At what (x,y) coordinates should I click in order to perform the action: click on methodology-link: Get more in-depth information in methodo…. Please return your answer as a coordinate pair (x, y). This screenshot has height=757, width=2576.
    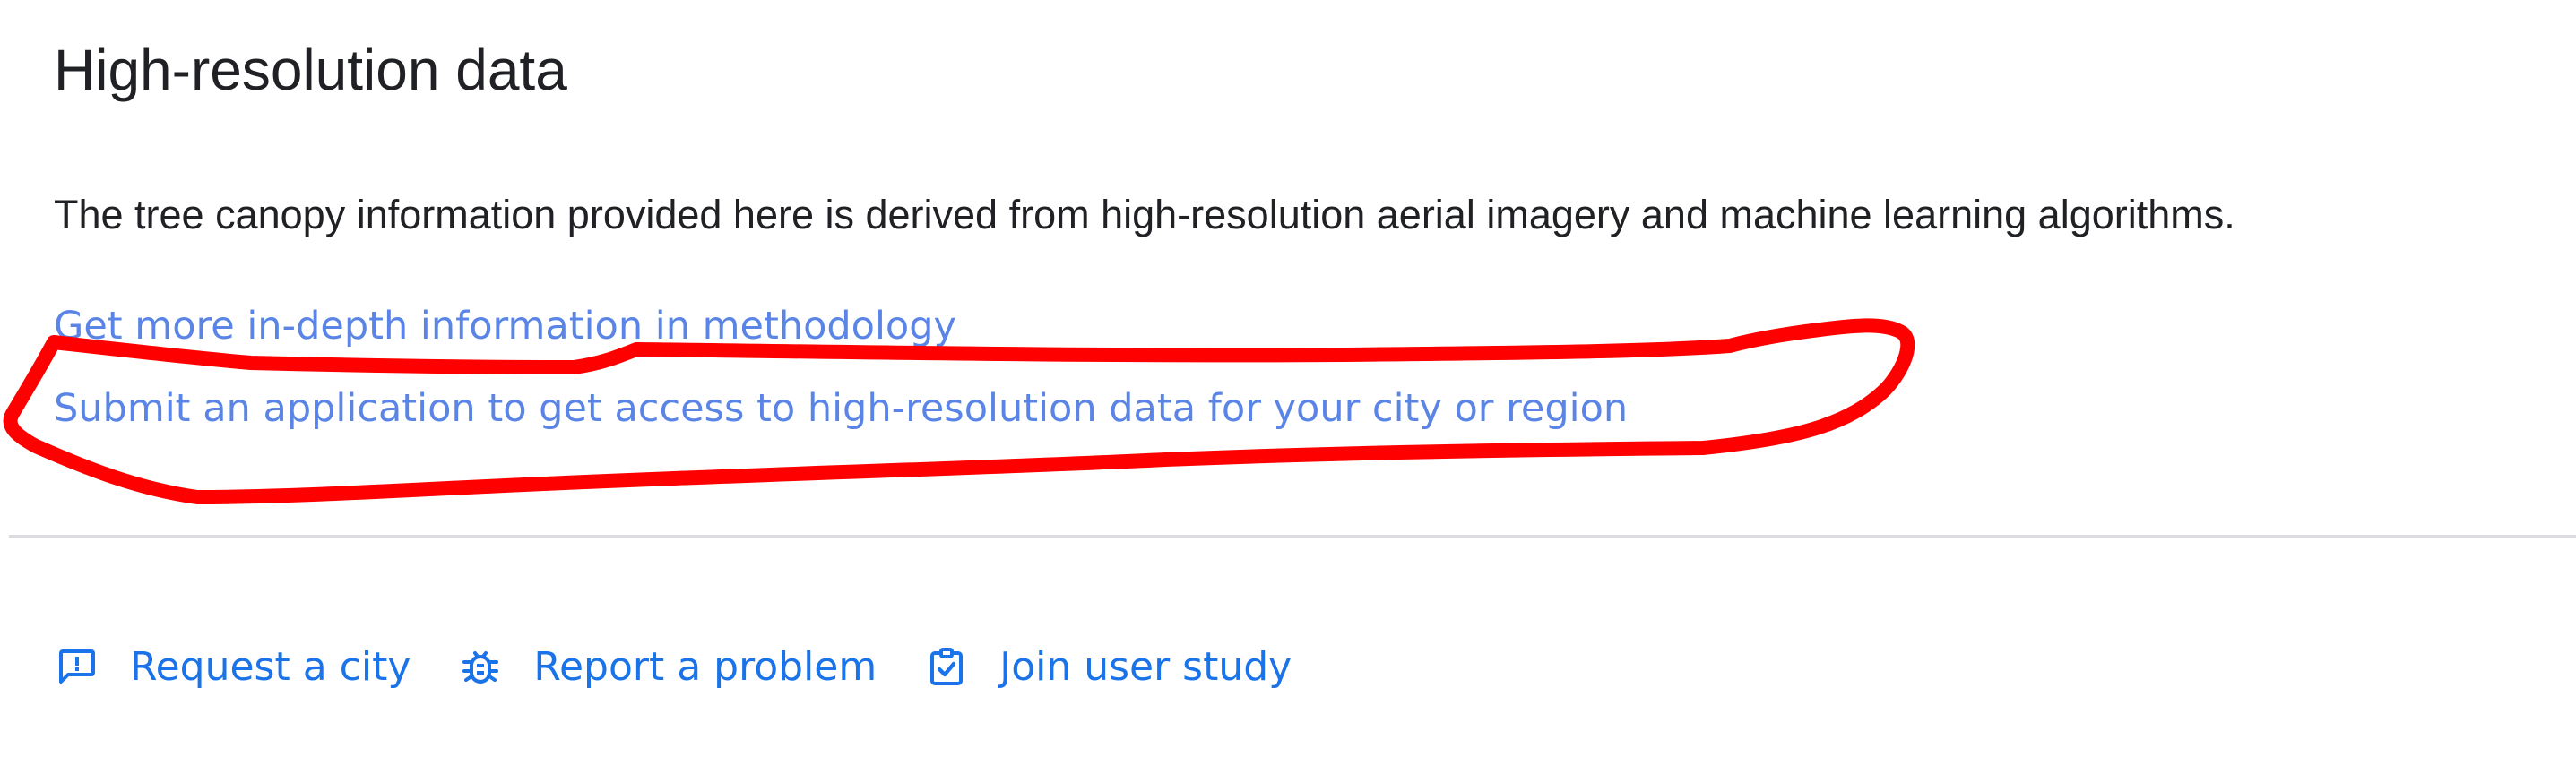
    Looking at the image, I should click on (505, 326).